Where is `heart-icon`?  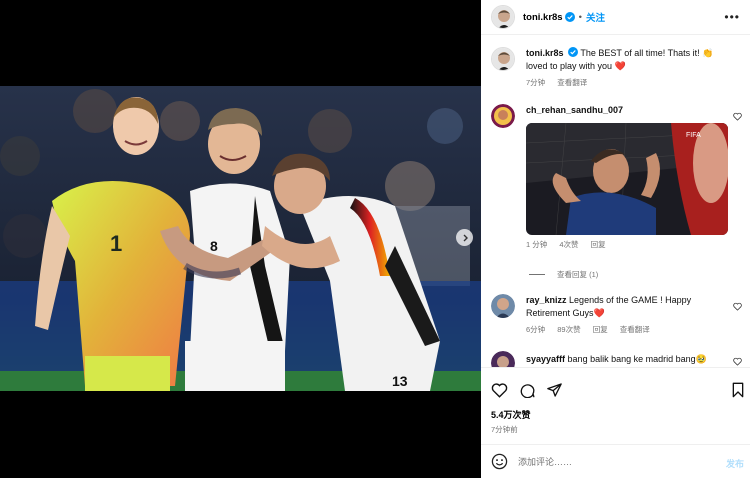
heart-icon is located at coordinates (499, 390).